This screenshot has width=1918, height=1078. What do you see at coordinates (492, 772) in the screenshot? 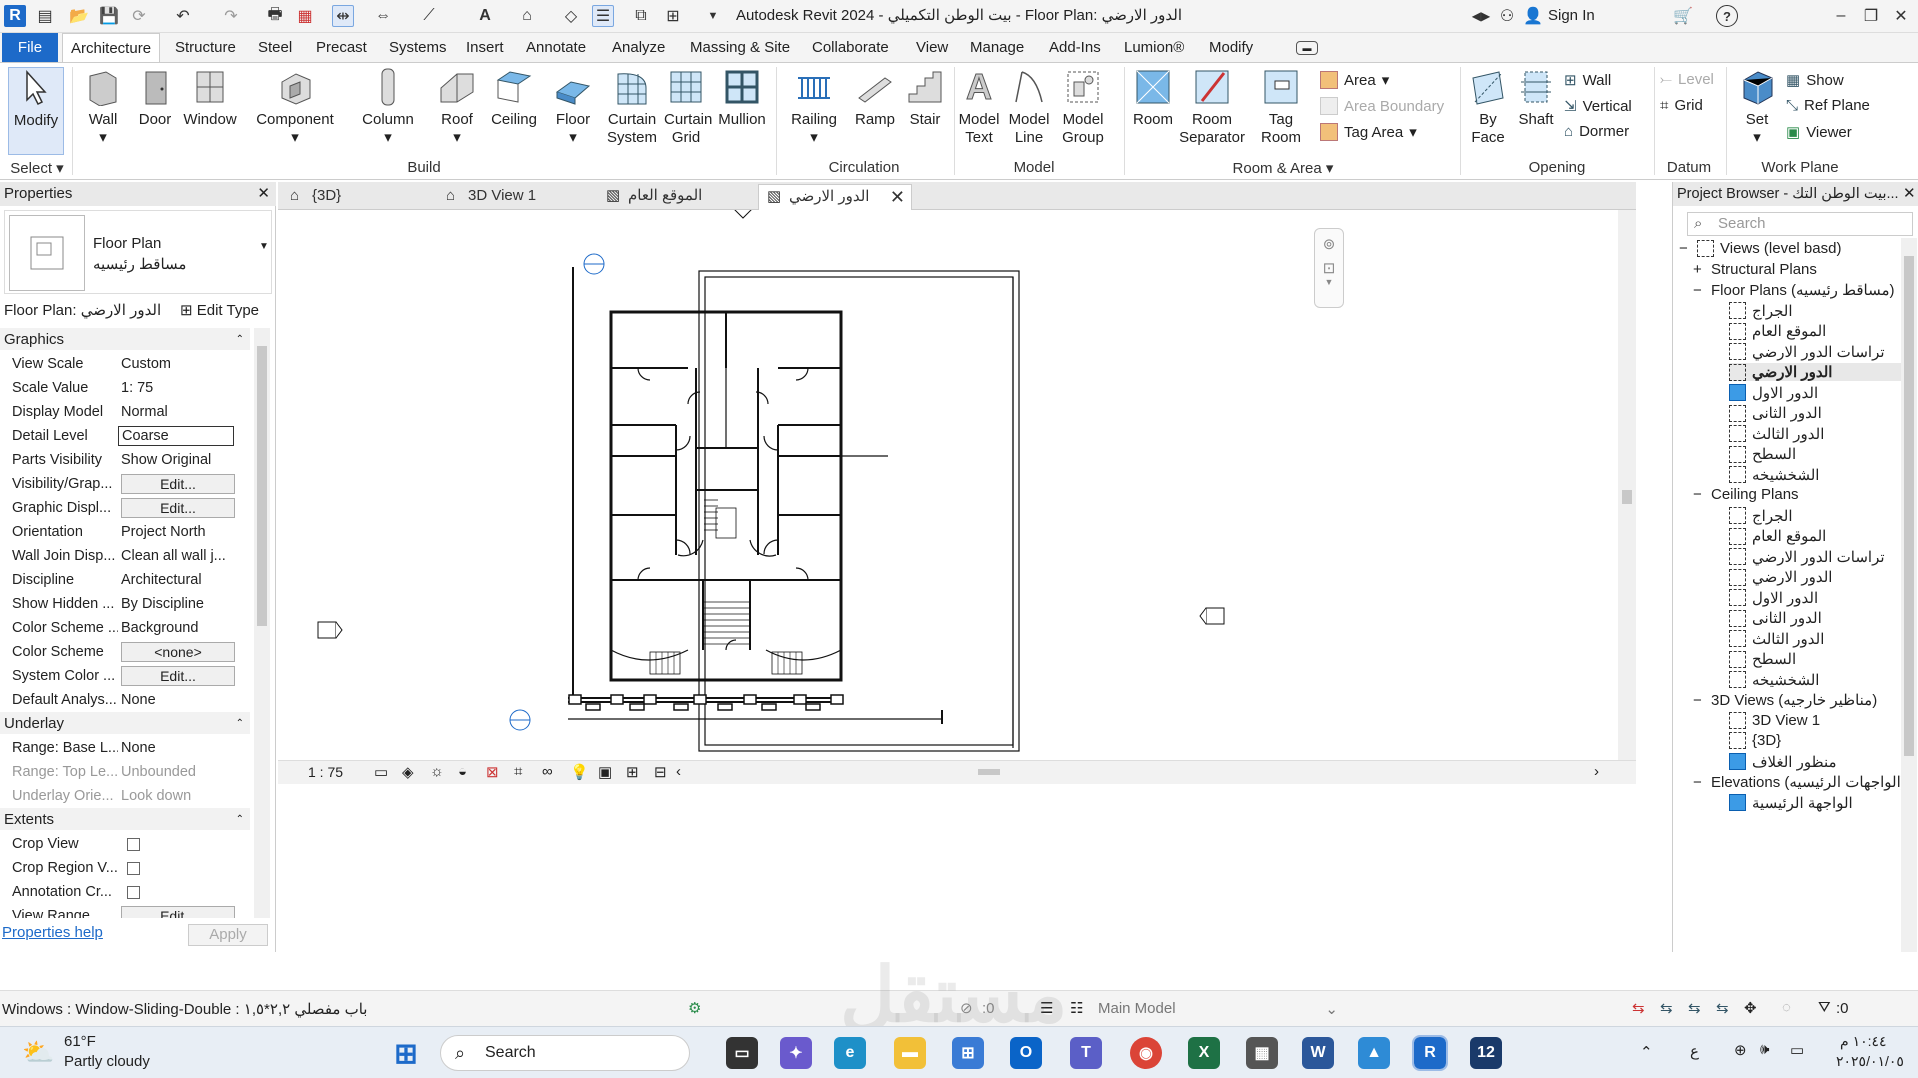
I see `crop-icon: ⊠` at bounding box center [492, 772].